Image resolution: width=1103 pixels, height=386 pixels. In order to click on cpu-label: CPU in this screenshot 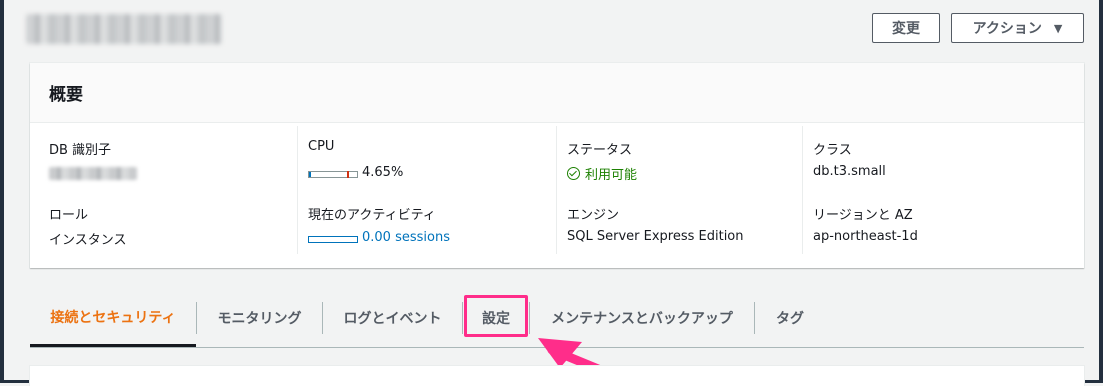, I will do `click(321, 146)`.